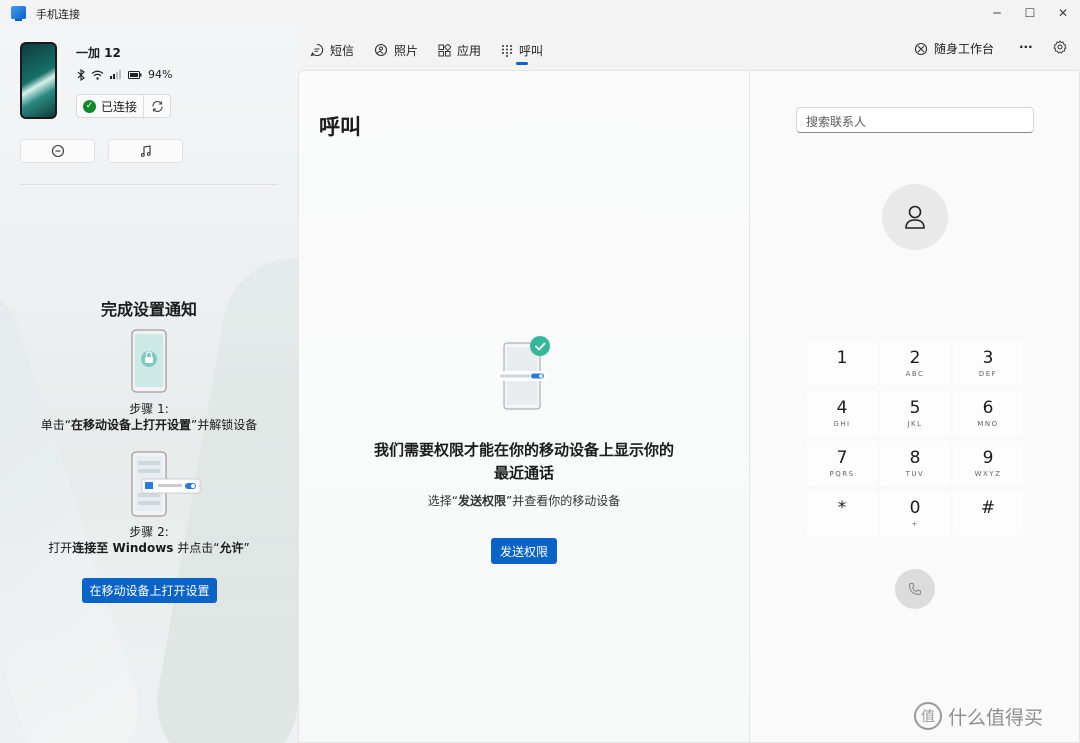 The image size is (1080, 743). I want to click on dial-key-letters: WXYZ, so click(988, 473).